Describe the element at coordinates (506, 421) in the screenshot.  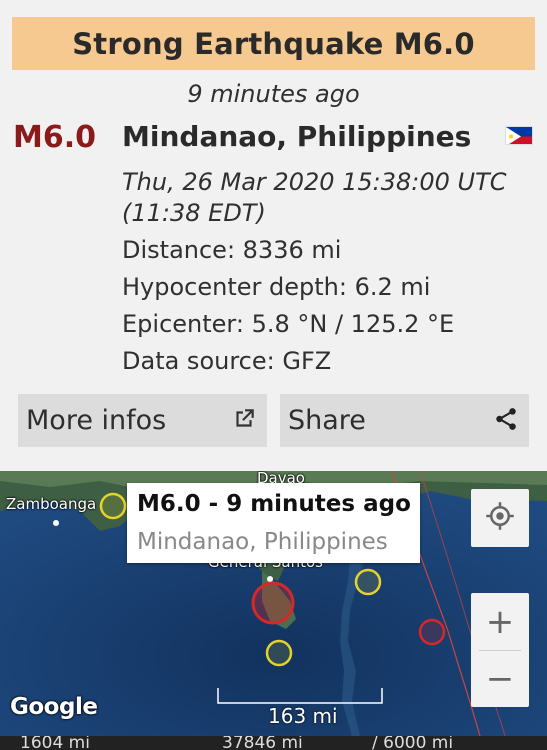
I see `share-icon` at that location.